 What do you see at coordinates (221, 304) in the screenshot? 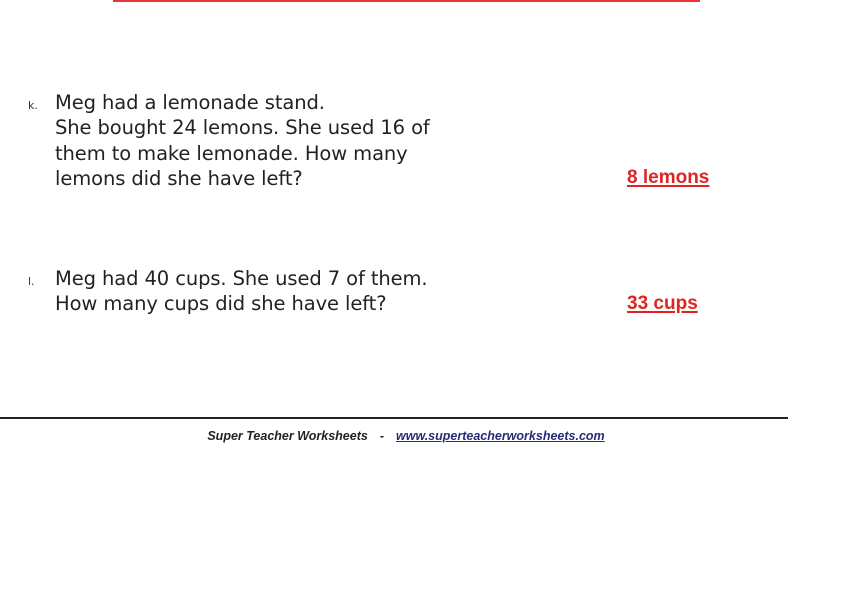
I see `question-line: How many cups did she have left?` at bounding box center [221, 304].